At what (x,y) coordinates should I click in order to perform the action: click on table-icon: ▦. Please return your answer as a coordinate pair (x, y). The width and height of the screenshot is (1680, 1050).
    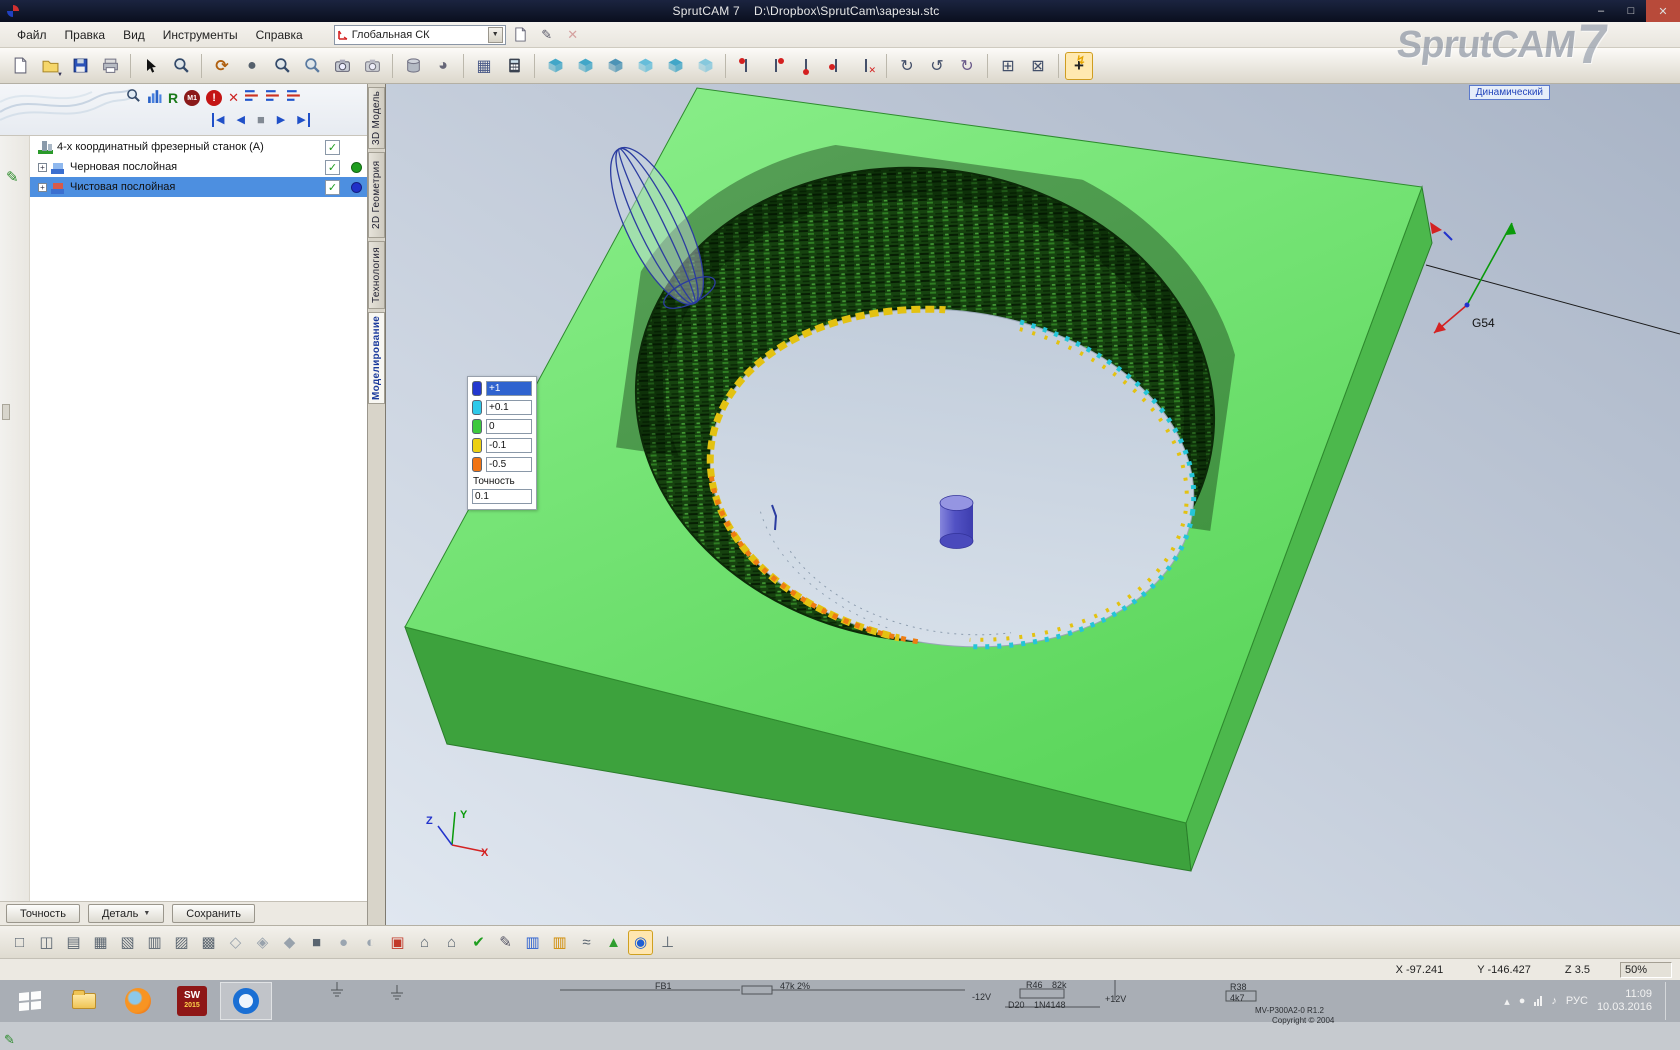
    Looking at the image, I should click on (484, 66).